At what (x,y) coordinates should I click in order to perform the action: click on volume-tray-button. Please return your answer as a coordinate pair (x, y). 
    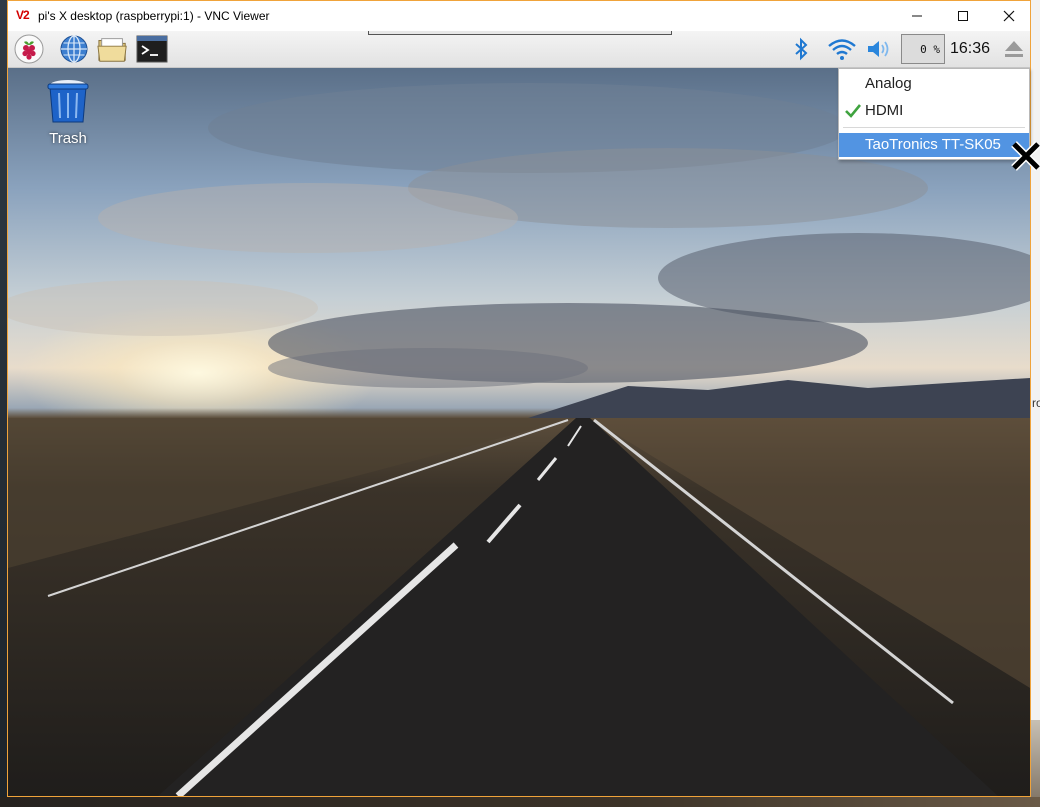
    Looking at the image, I should click on (879, 49).